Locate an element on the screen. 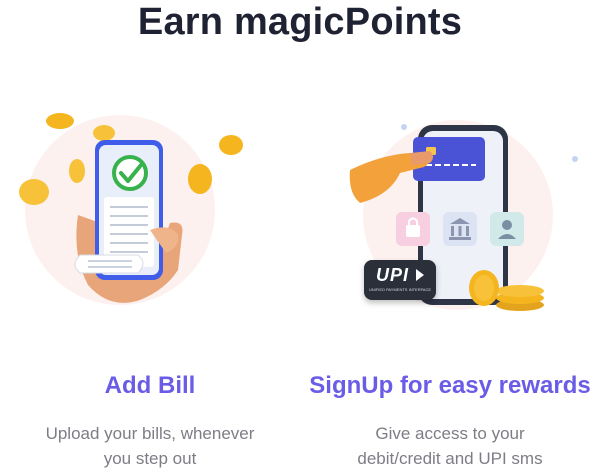 The image size is (600, 471). add-bill-title: Add Bill is located at coordinates (150, 385).